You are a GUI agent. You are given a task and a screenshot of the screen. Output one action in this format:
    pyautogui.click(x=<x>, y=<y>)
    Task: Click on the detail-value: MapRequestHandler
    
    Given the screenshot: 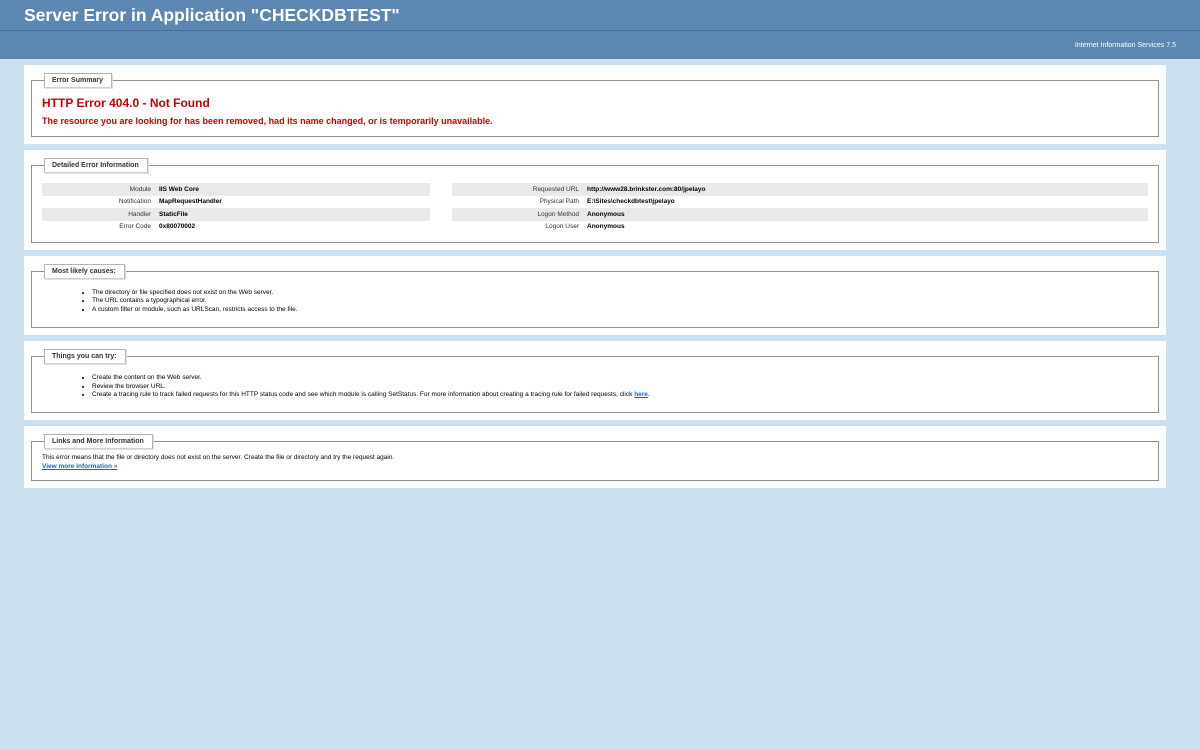 What is the action you would take?
    pyautogui.click(x=190, y=202)
    